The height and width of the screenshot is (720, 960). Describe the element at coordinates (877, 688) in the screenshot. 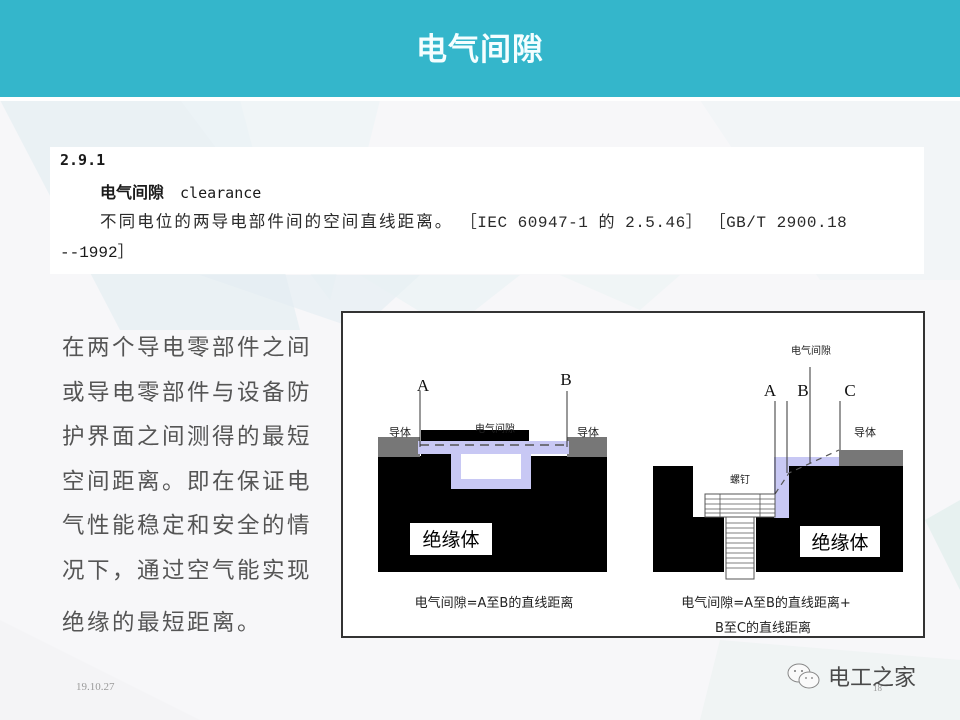

I see `page-number: 18` at that location.